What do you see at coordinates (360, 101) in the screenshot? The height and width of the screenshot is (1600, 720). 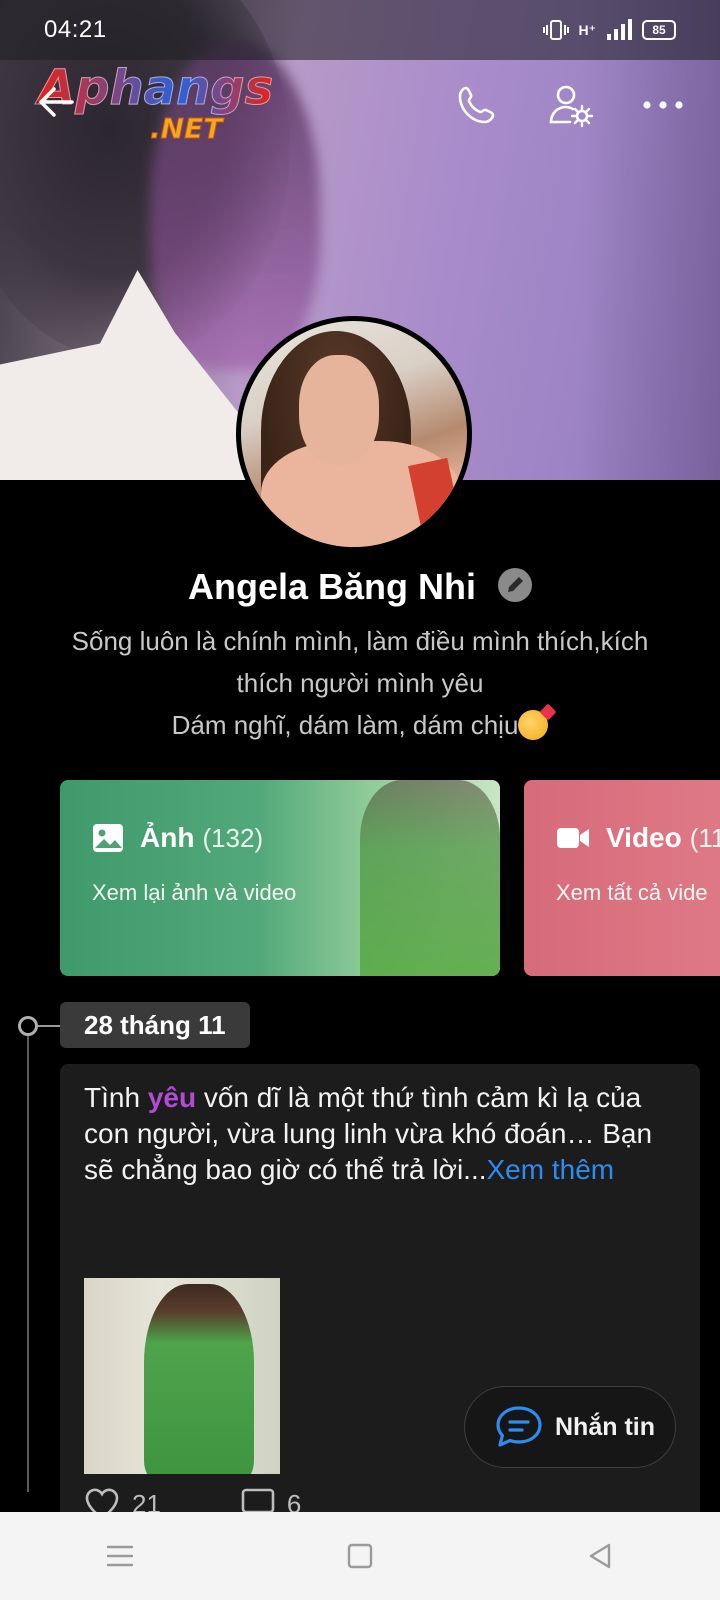 I see `top-bar: Aphangs .NET` at bounding box center [360, 101].